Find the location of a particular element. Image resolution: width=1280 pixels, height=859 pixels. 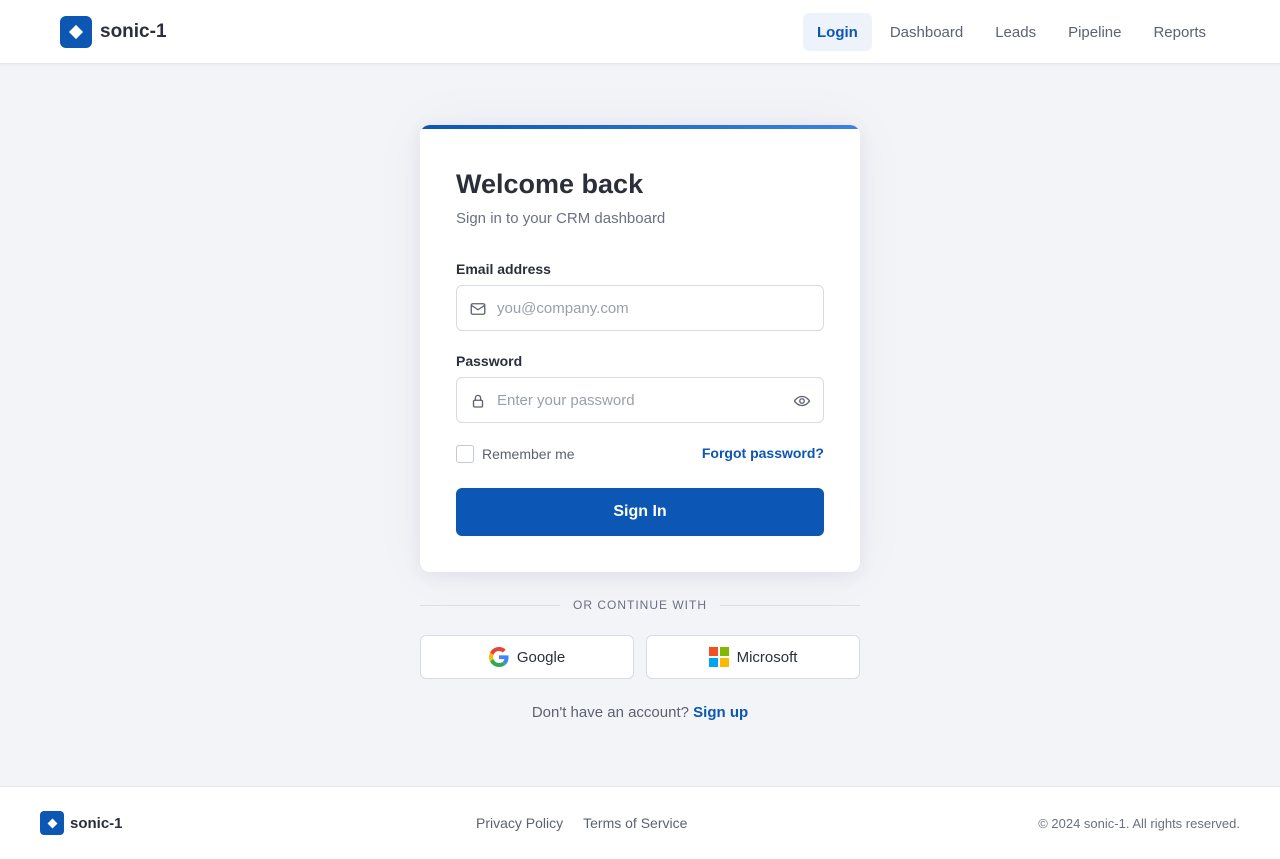

main-nav: Login Dashboard Leads Pipeline Reports is located at coordinates (1009, 32).